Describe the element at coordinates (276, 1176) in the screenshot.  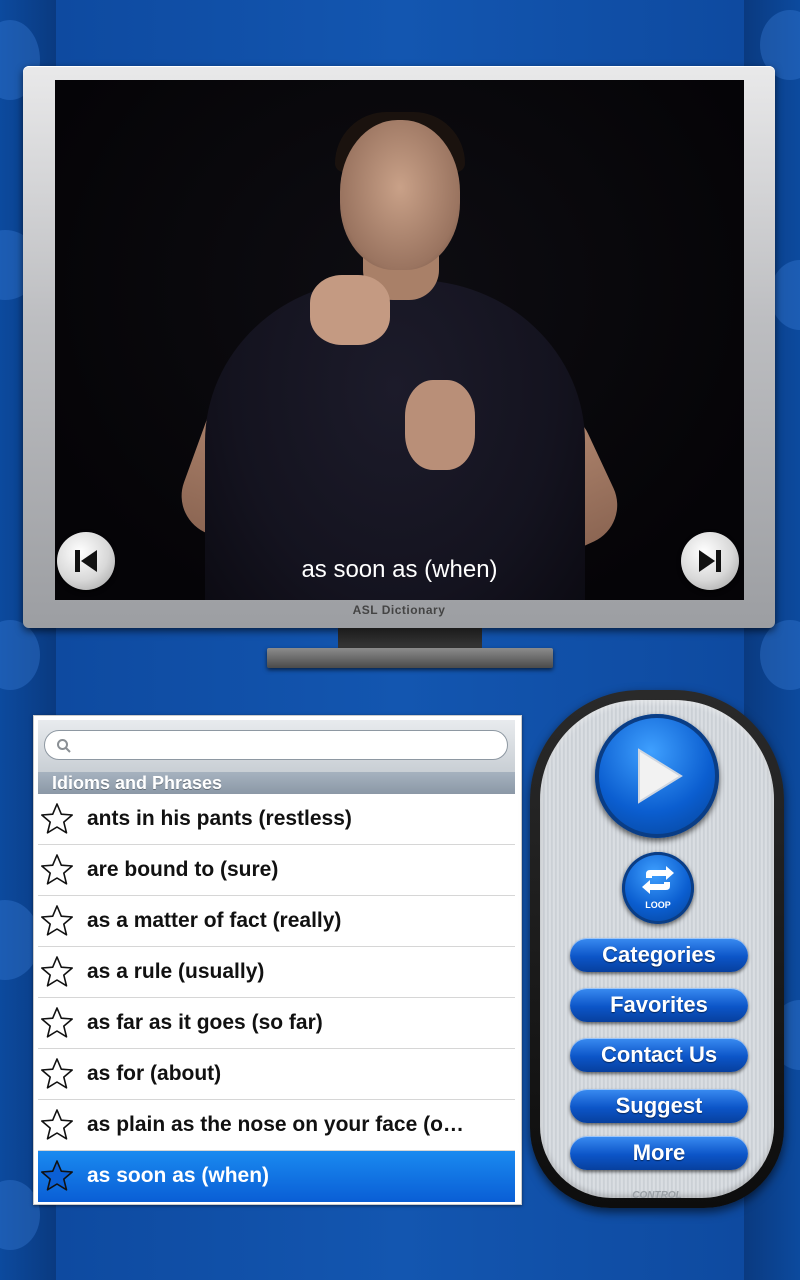
I see `list-item: as soon as (when)` at that location.